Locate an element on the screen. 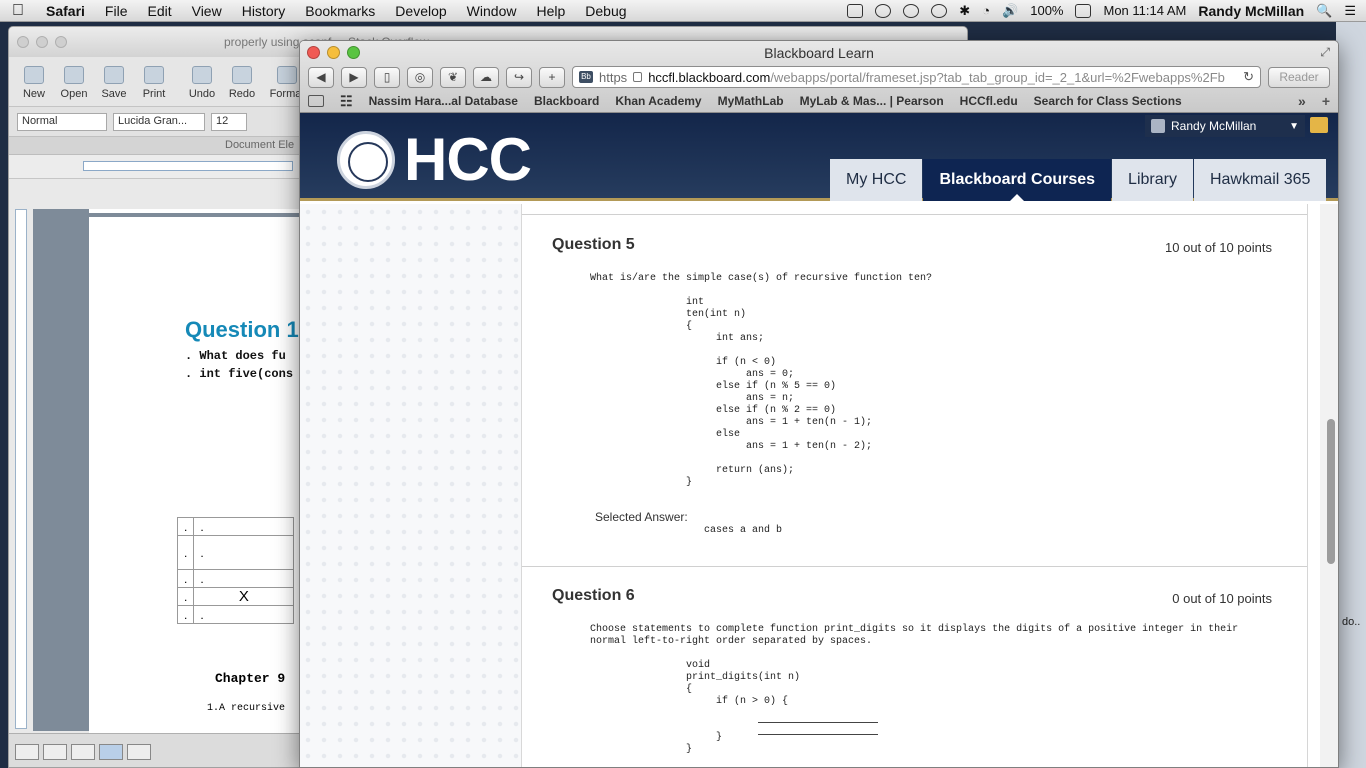 The height and width of the screenshot is (768, 1366). doc-recursive-line: 1.A recursive is located at coordinates (246, 708).